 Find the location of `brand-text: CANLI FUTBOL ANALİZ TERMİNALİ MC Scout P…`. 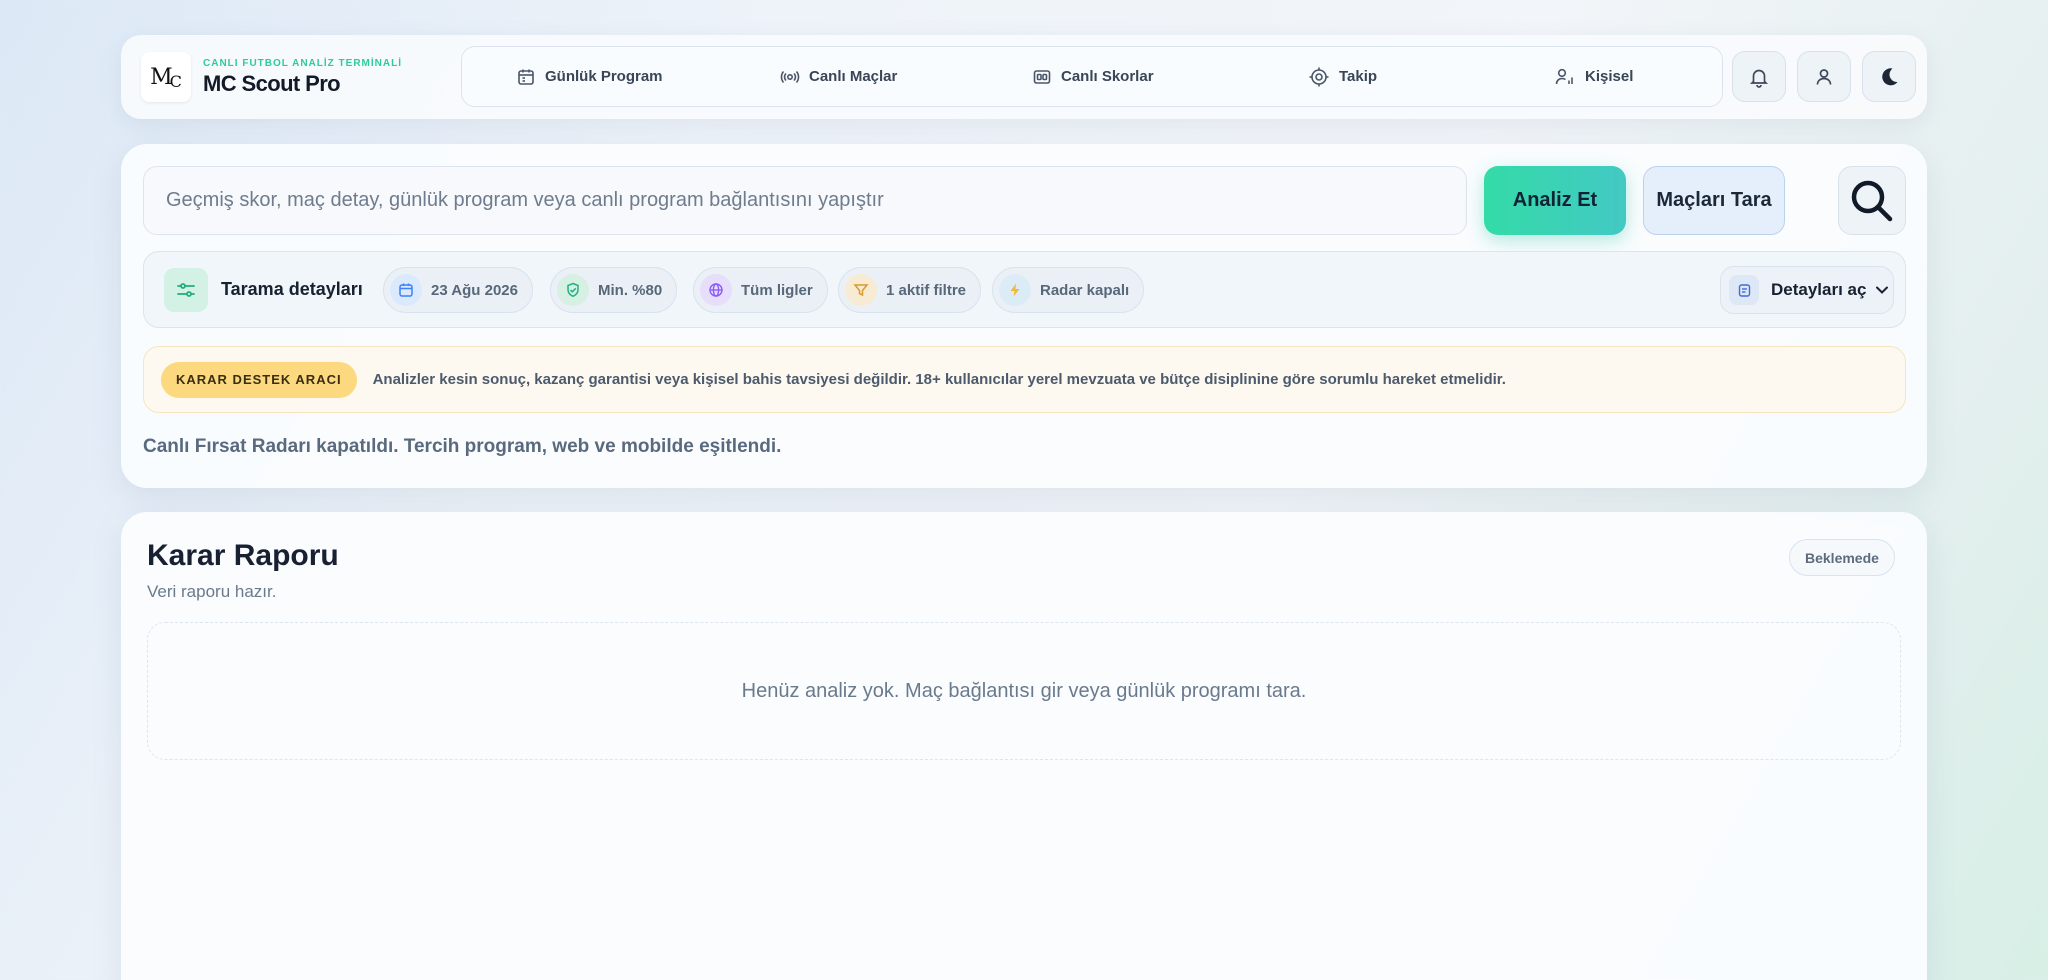

brand-text: CANLI FUTBOL ANALİZ TERMİNALİ MC Scout P… is located at coordinates (302, 77).